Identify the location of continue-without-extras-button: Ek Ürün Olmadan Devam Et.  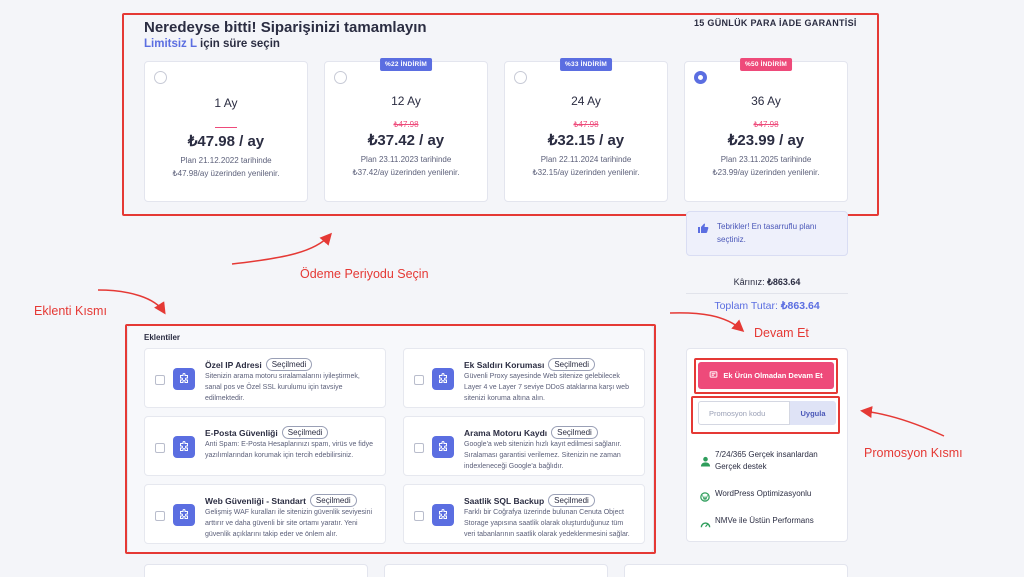
(766, 375).